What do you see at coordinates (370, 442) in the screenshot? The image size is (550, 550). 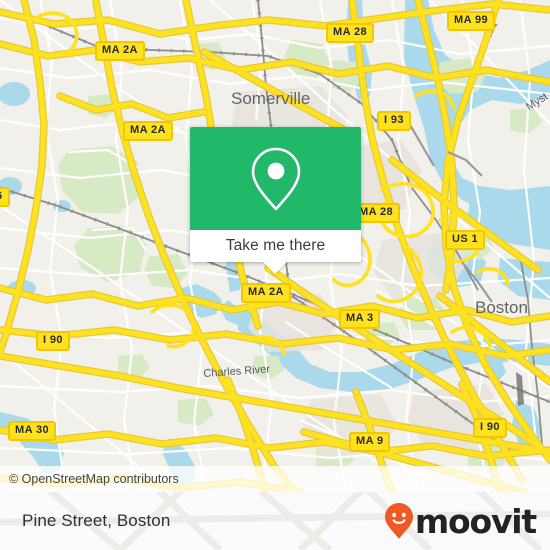 I see `highway-shield: MA 9` at bounding box center [370, 442].